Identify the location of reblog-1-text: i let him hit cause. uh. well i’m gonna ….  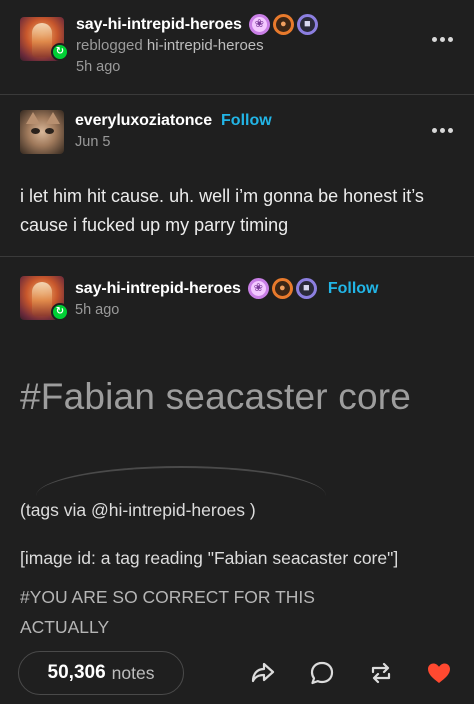
(222, 210).